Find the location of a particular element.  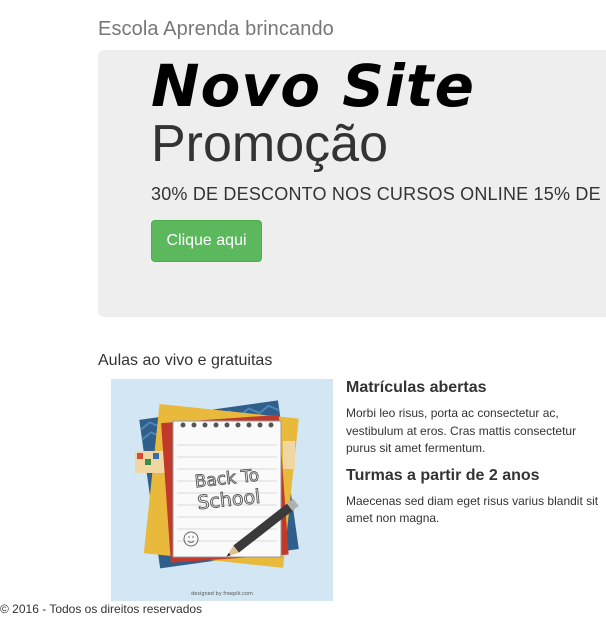

section-title: Aulas ao vivo e gratuitas is located at coordinates (185, 360).